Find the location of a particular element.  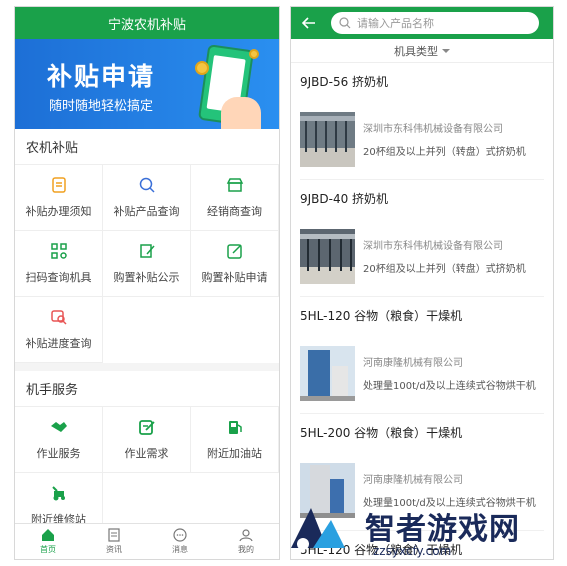

user-icon is located at coordinates (246, 535).